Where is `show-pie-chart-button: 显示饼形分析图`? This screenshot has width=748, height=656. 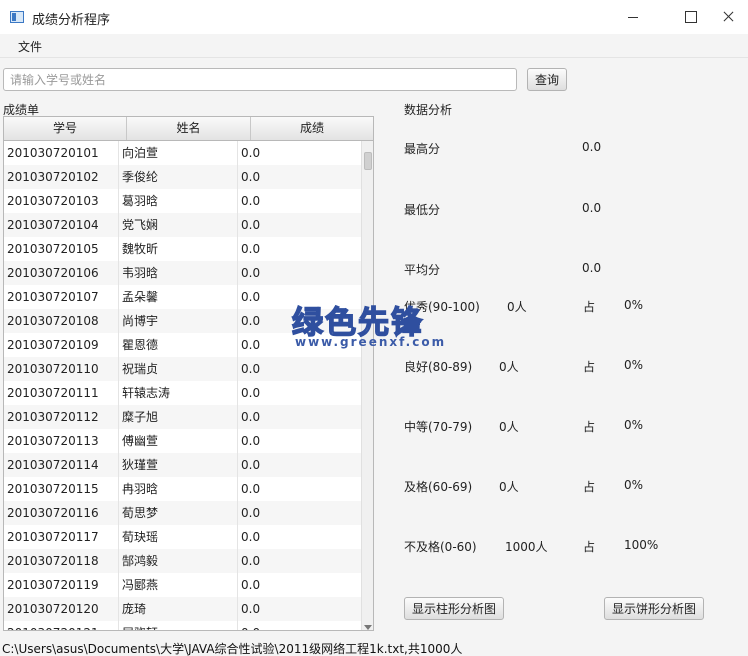
show-pie-chart-button: 显示饼形分析图 is located at coordinates (654, 608).